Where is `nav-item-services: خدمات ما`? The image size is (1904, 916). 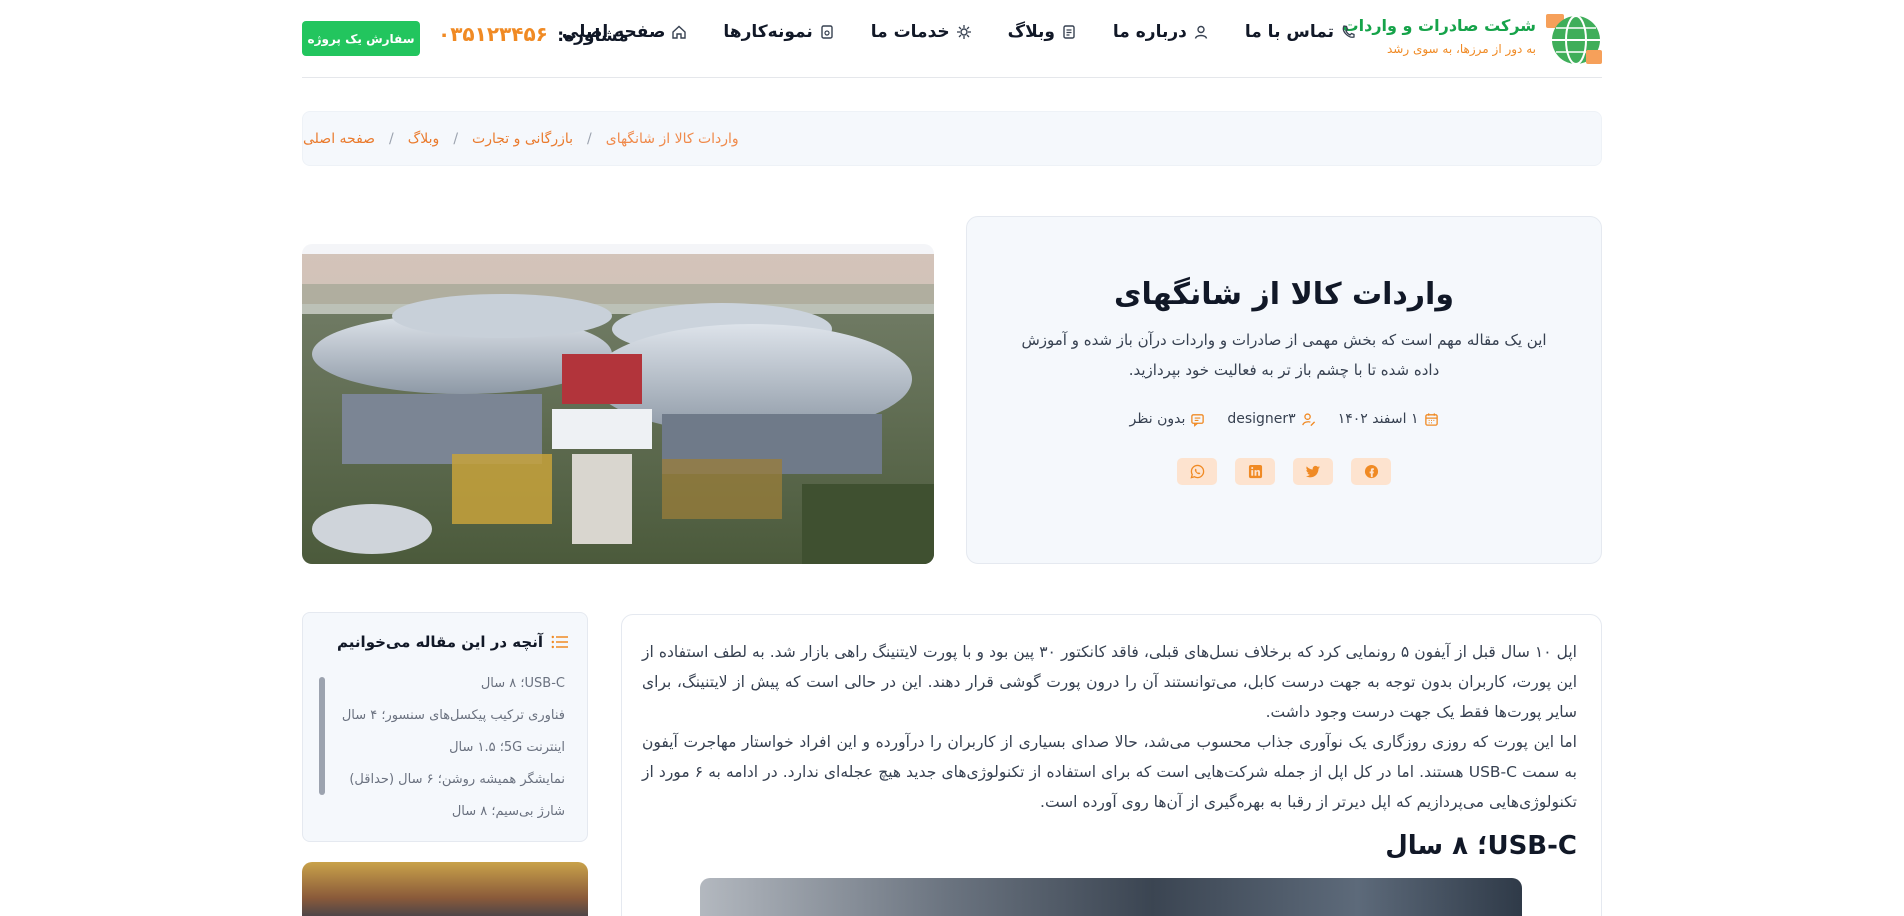 nav-item-services: خدمات ما is located at coordinates (921, 32).